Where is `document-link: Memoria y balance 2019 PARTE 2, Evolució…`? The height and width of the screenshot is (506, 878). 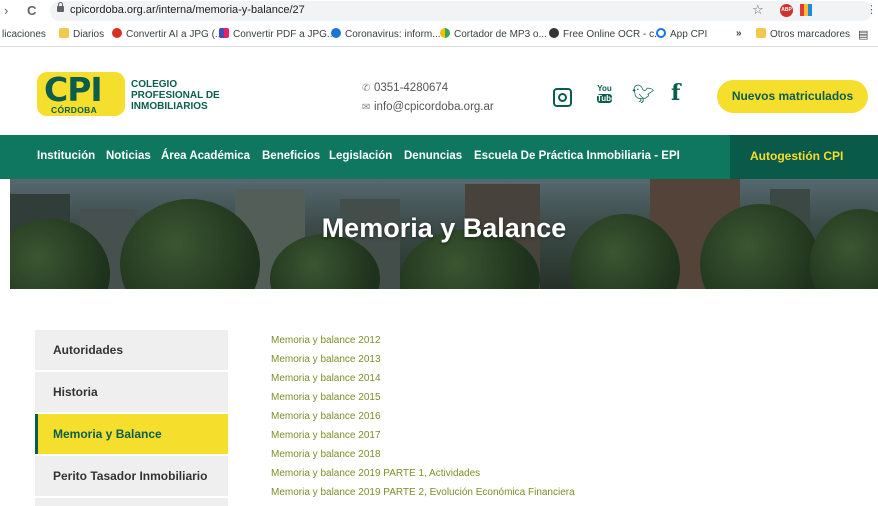 document-link: Memoria y balance 2019 PARTE 2, Evolució… is located at coordinates (423, 495).